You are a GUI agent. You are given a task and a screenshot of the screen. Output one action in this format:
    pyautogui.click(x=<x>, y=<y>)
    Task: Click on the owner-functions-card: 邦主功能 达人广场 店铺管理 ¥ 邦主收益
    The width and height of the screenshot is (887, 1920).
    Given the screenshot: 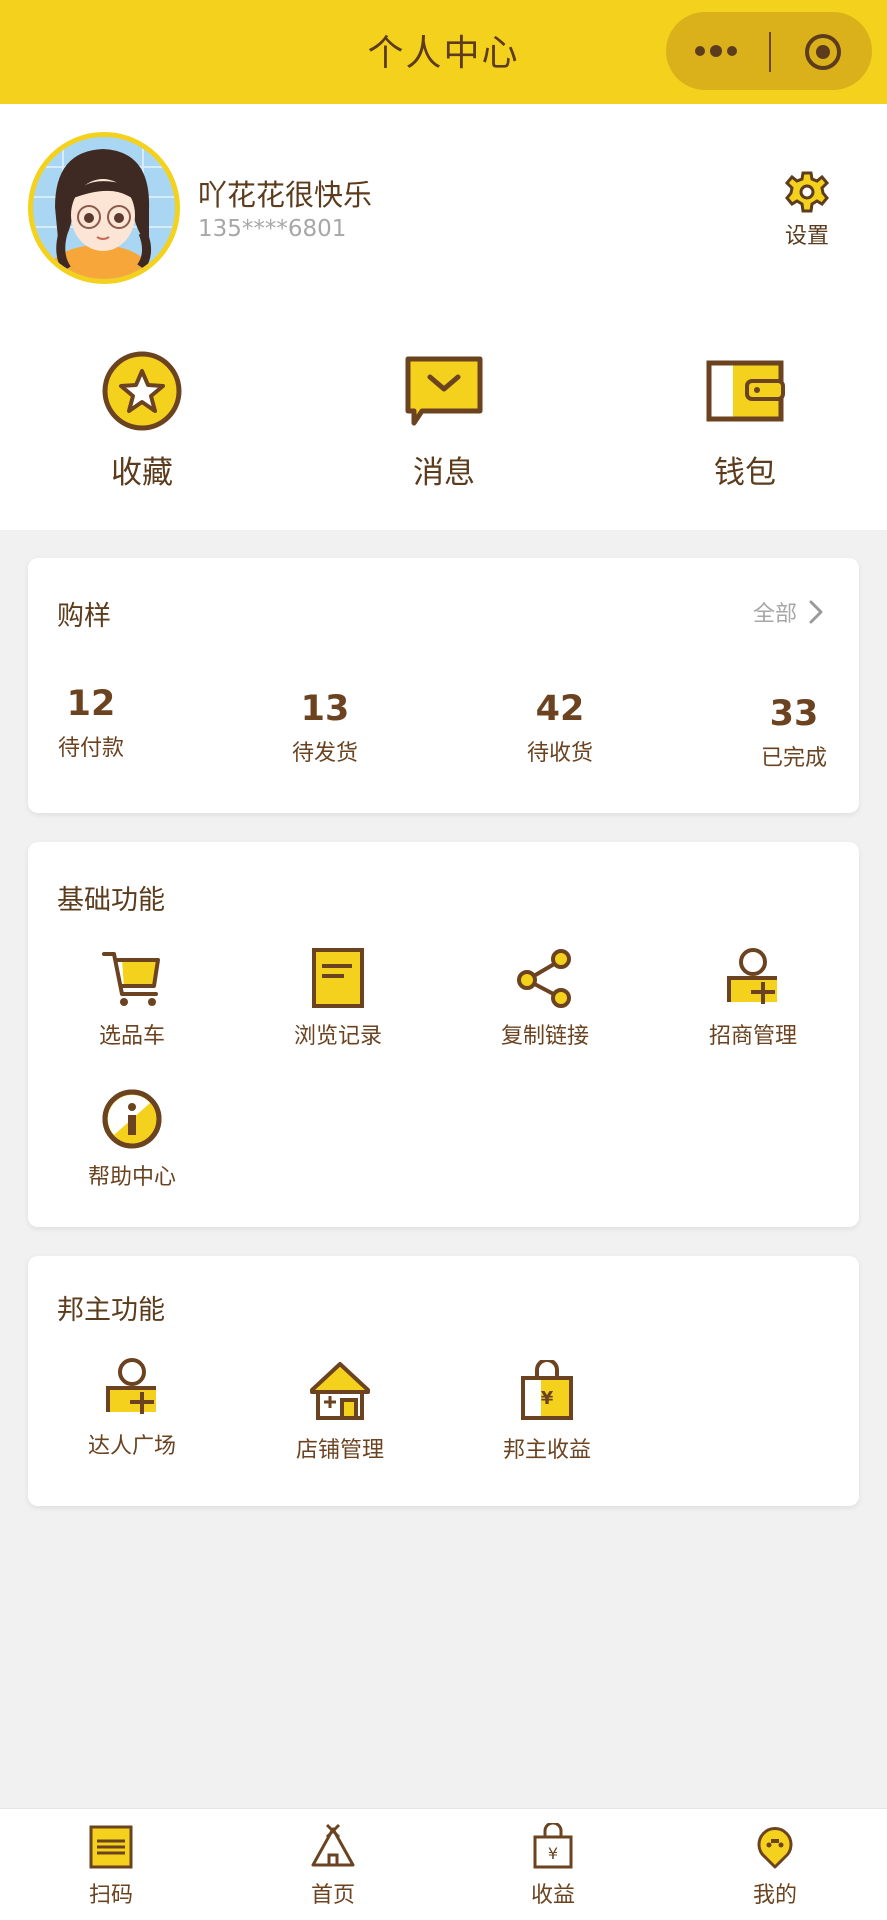 What is the action you would take?
    pyautogui.click(x=443, y=1381)
    